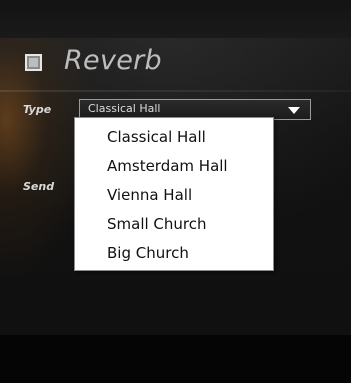 Image resolution: width=351 pixels, height=383 pixels. Describe the element at coordinates (148, 253) in the screenshot. I see `dropdown-option-big-church: Big Church` at that location.